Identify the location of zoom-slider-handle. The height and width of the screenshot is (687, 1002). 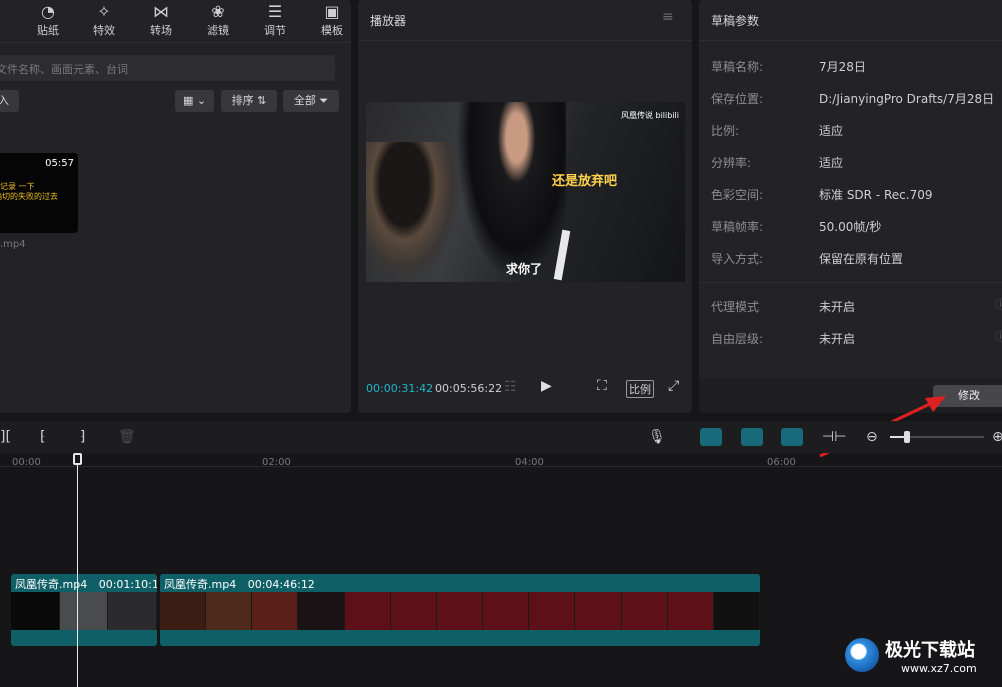
(907, 437).